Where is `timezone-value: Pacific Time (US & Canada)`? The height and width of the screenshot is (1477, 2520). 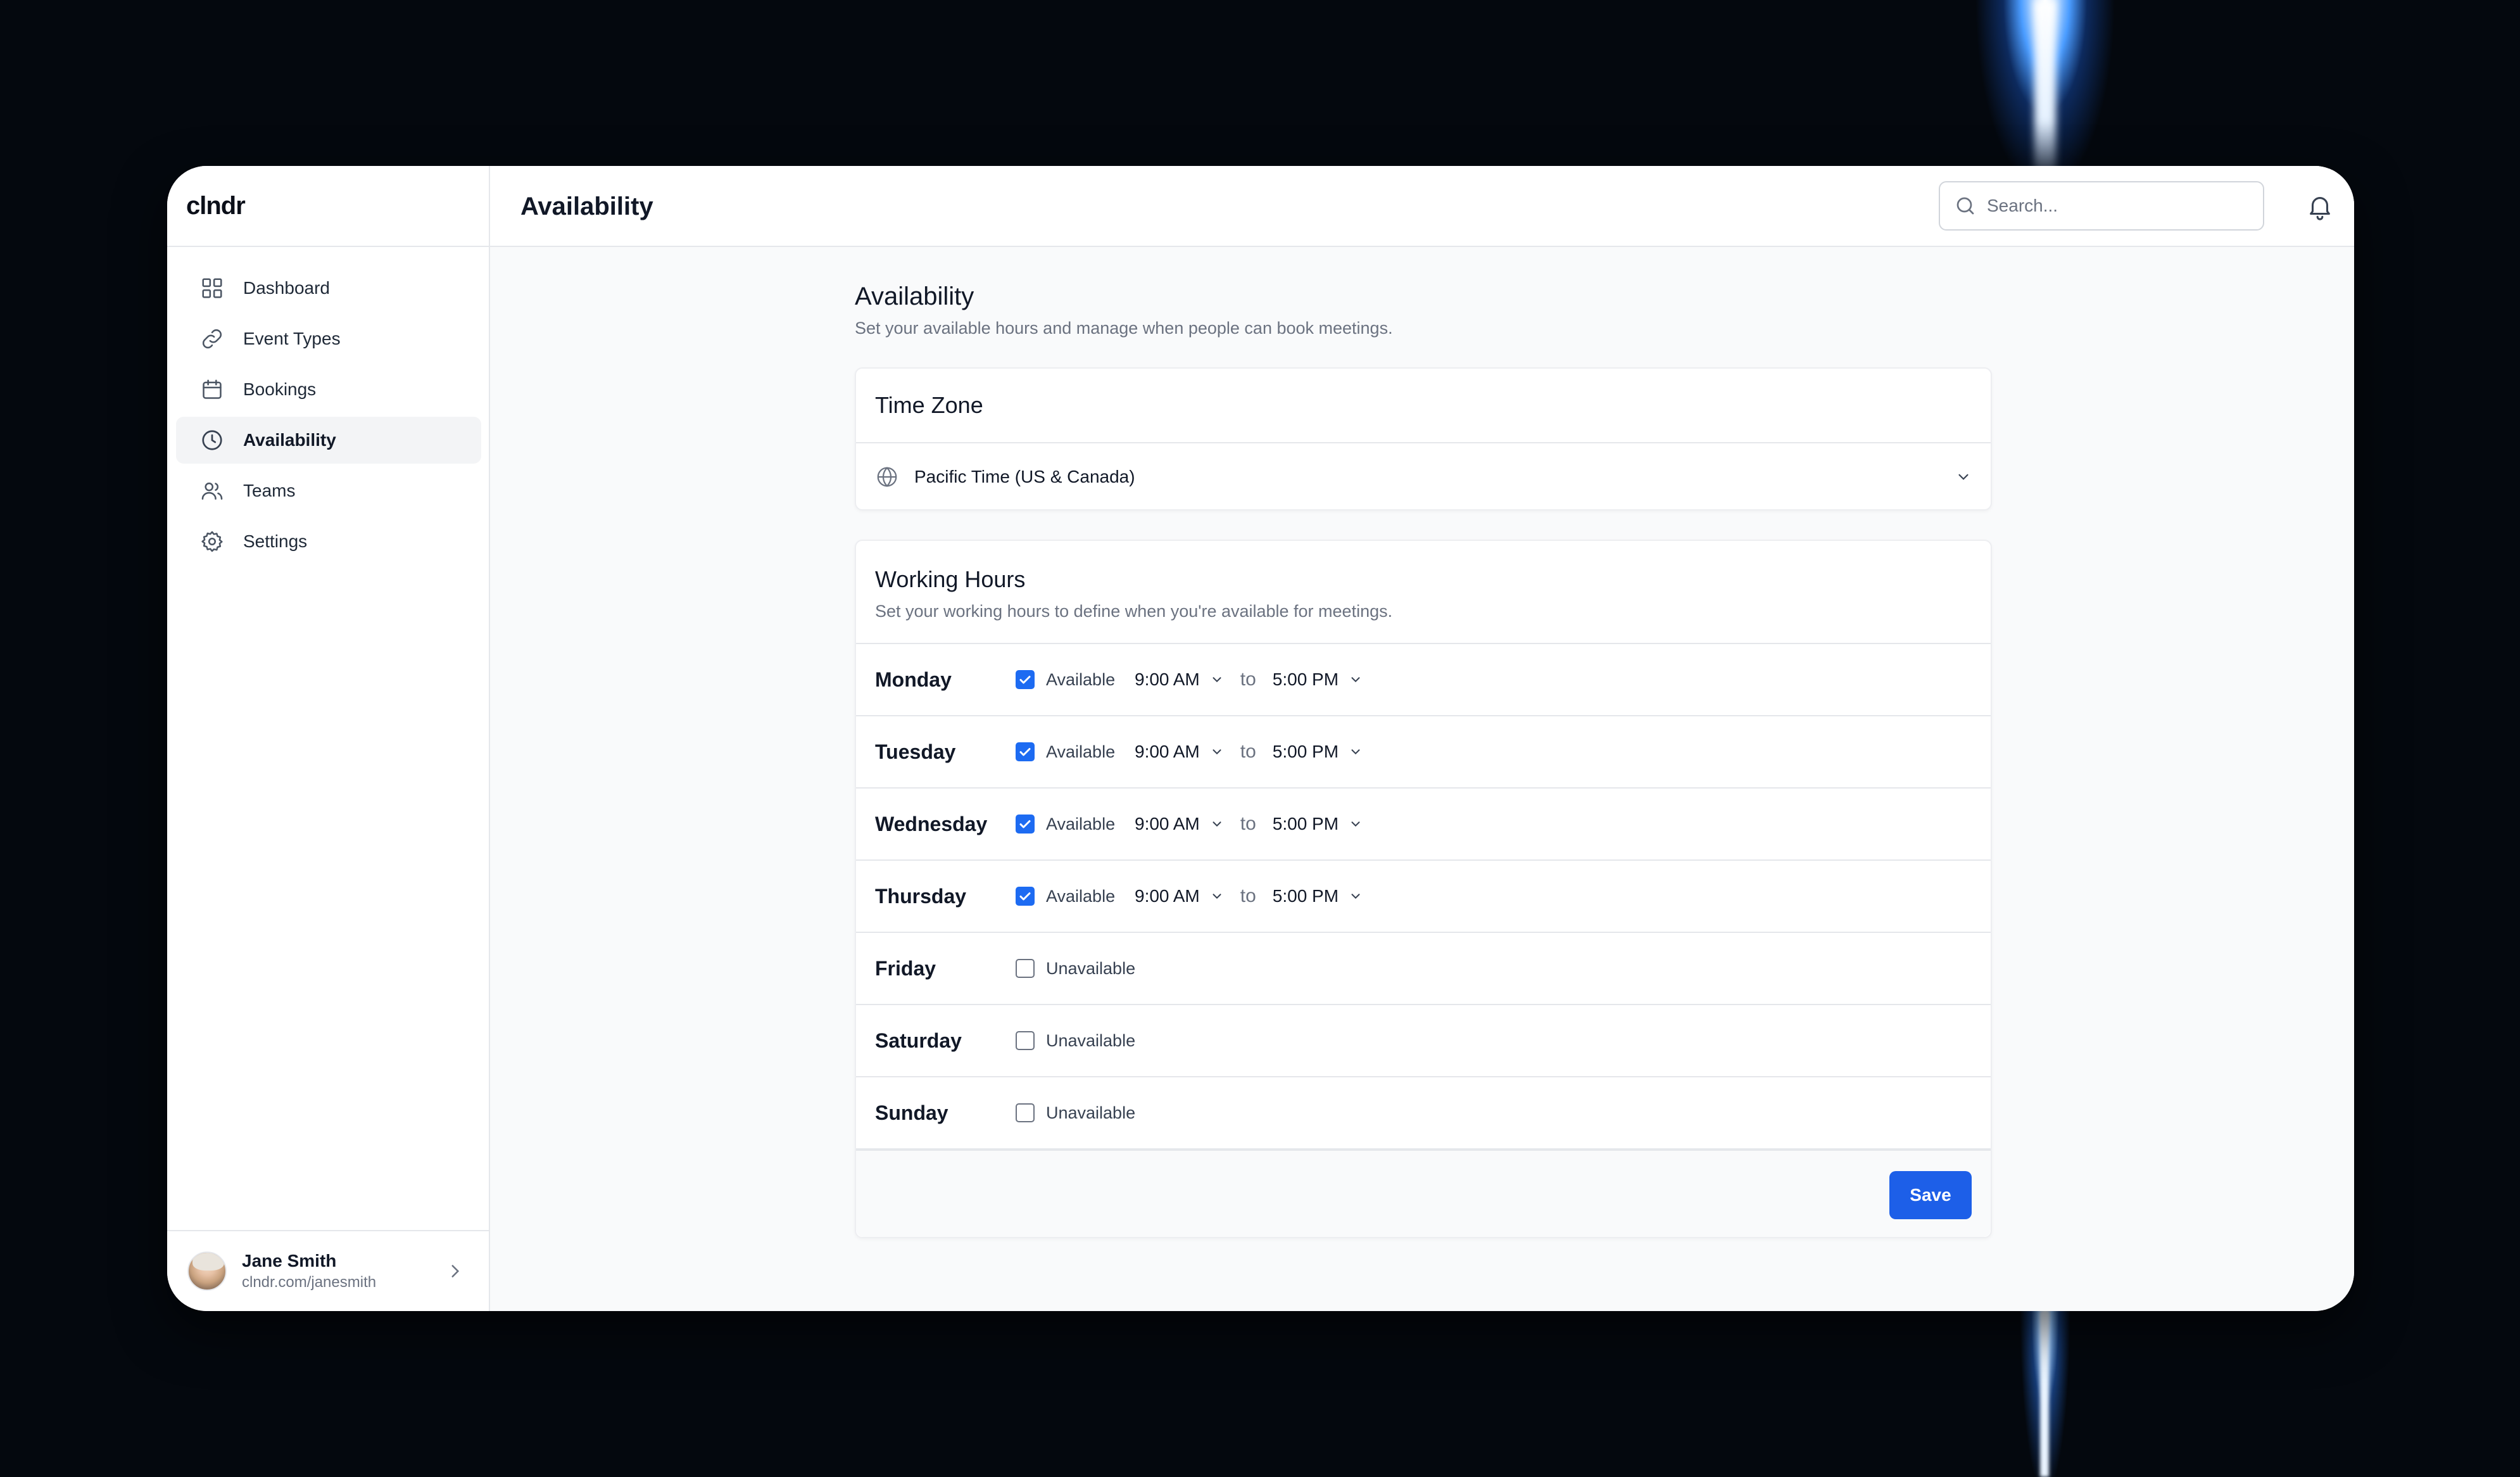
timezone-value: Pacific Time (US & Canada) is located at coordinates (1024, 476).